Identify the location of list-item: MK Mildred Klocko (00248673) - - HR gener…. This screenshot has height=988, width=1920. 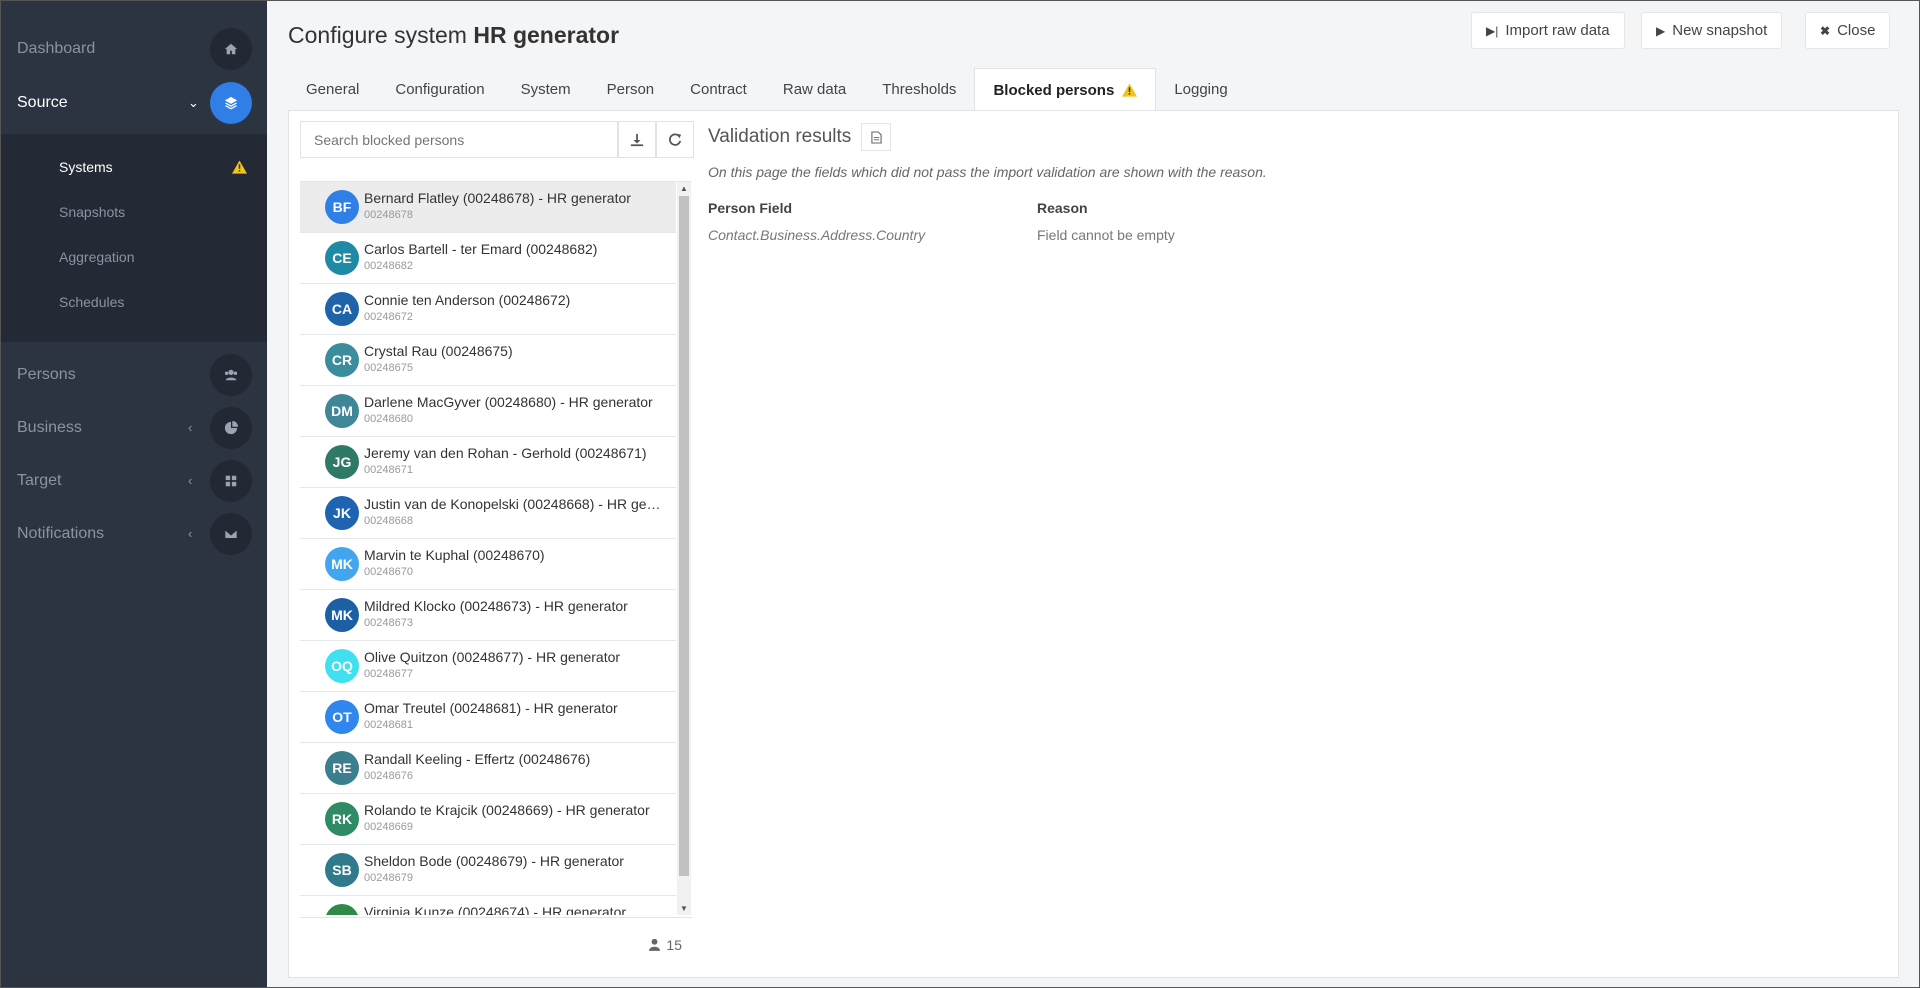
(488, 615).